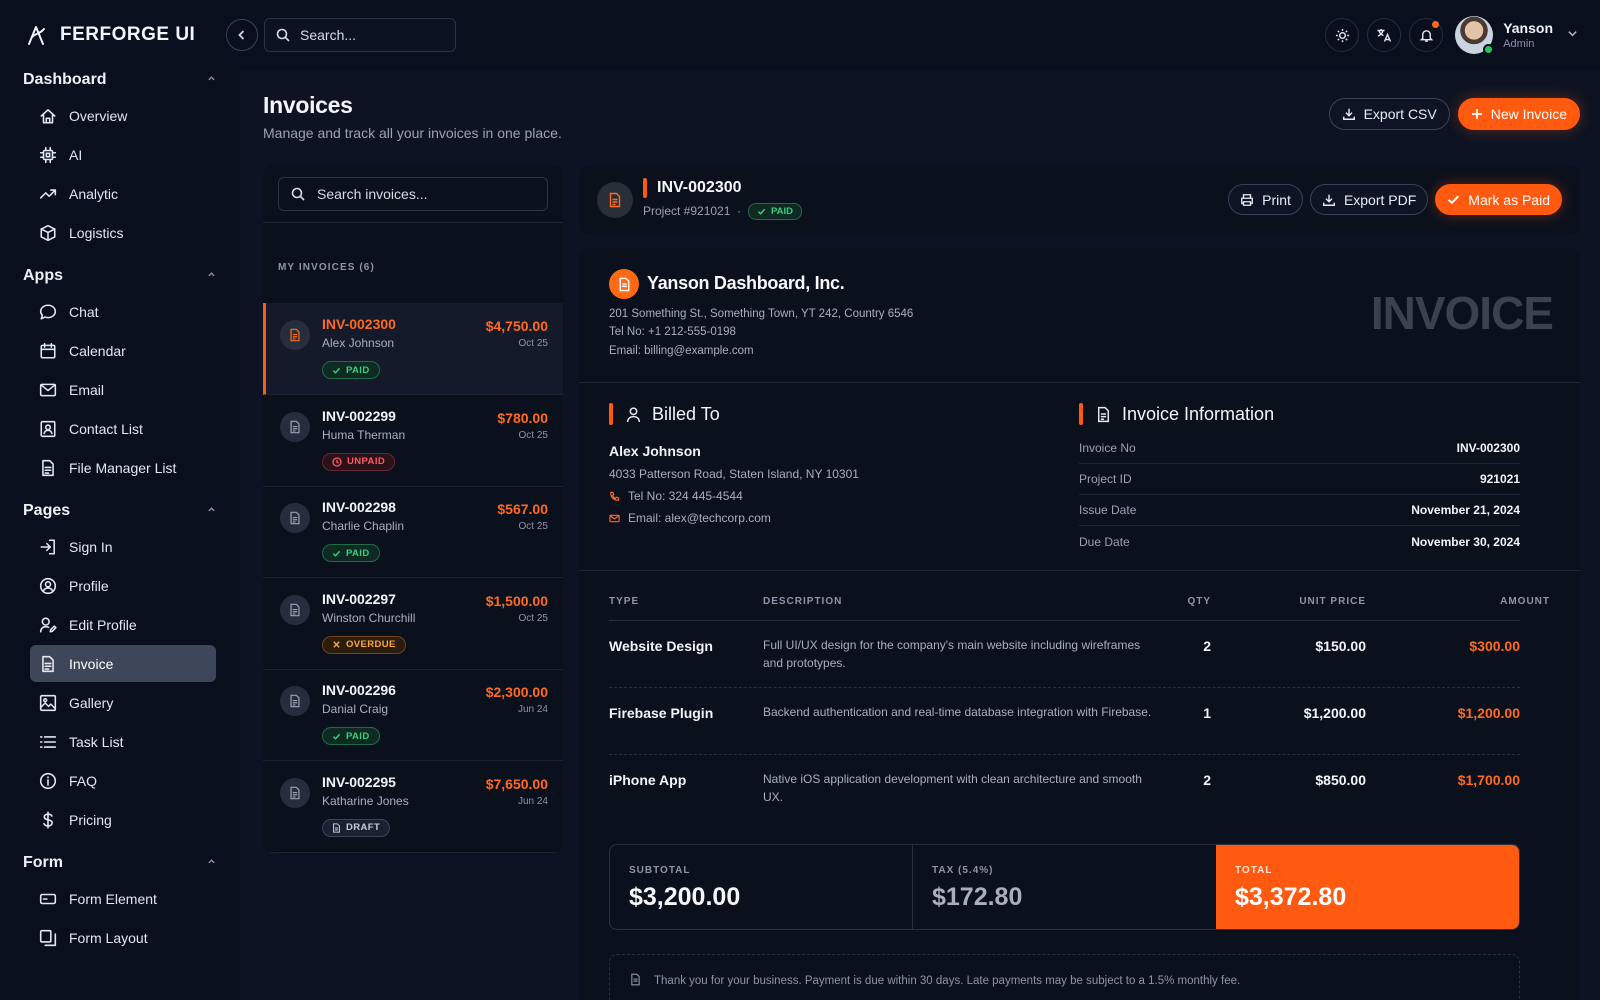 The width and height of the screenshot is (1600, 1000). I want to click on tax-value: $172.80, so click(977, 897).